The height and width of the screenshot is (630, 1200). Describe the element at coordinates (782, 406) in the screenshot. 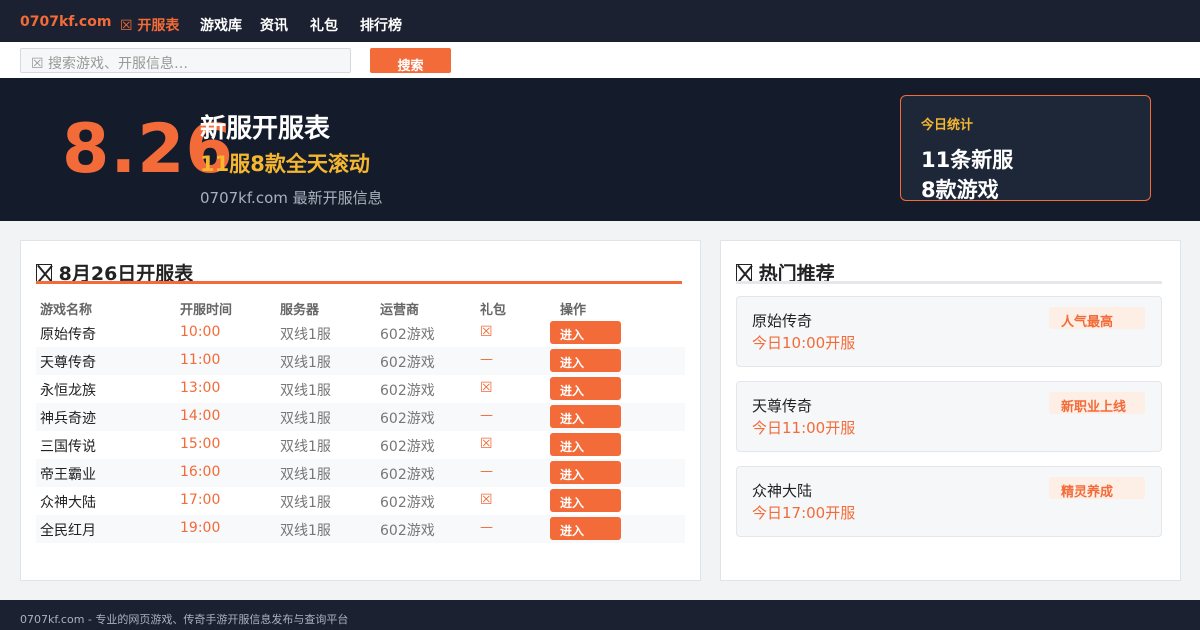

I see `hot-game-name: 天尊传奇` at that location.